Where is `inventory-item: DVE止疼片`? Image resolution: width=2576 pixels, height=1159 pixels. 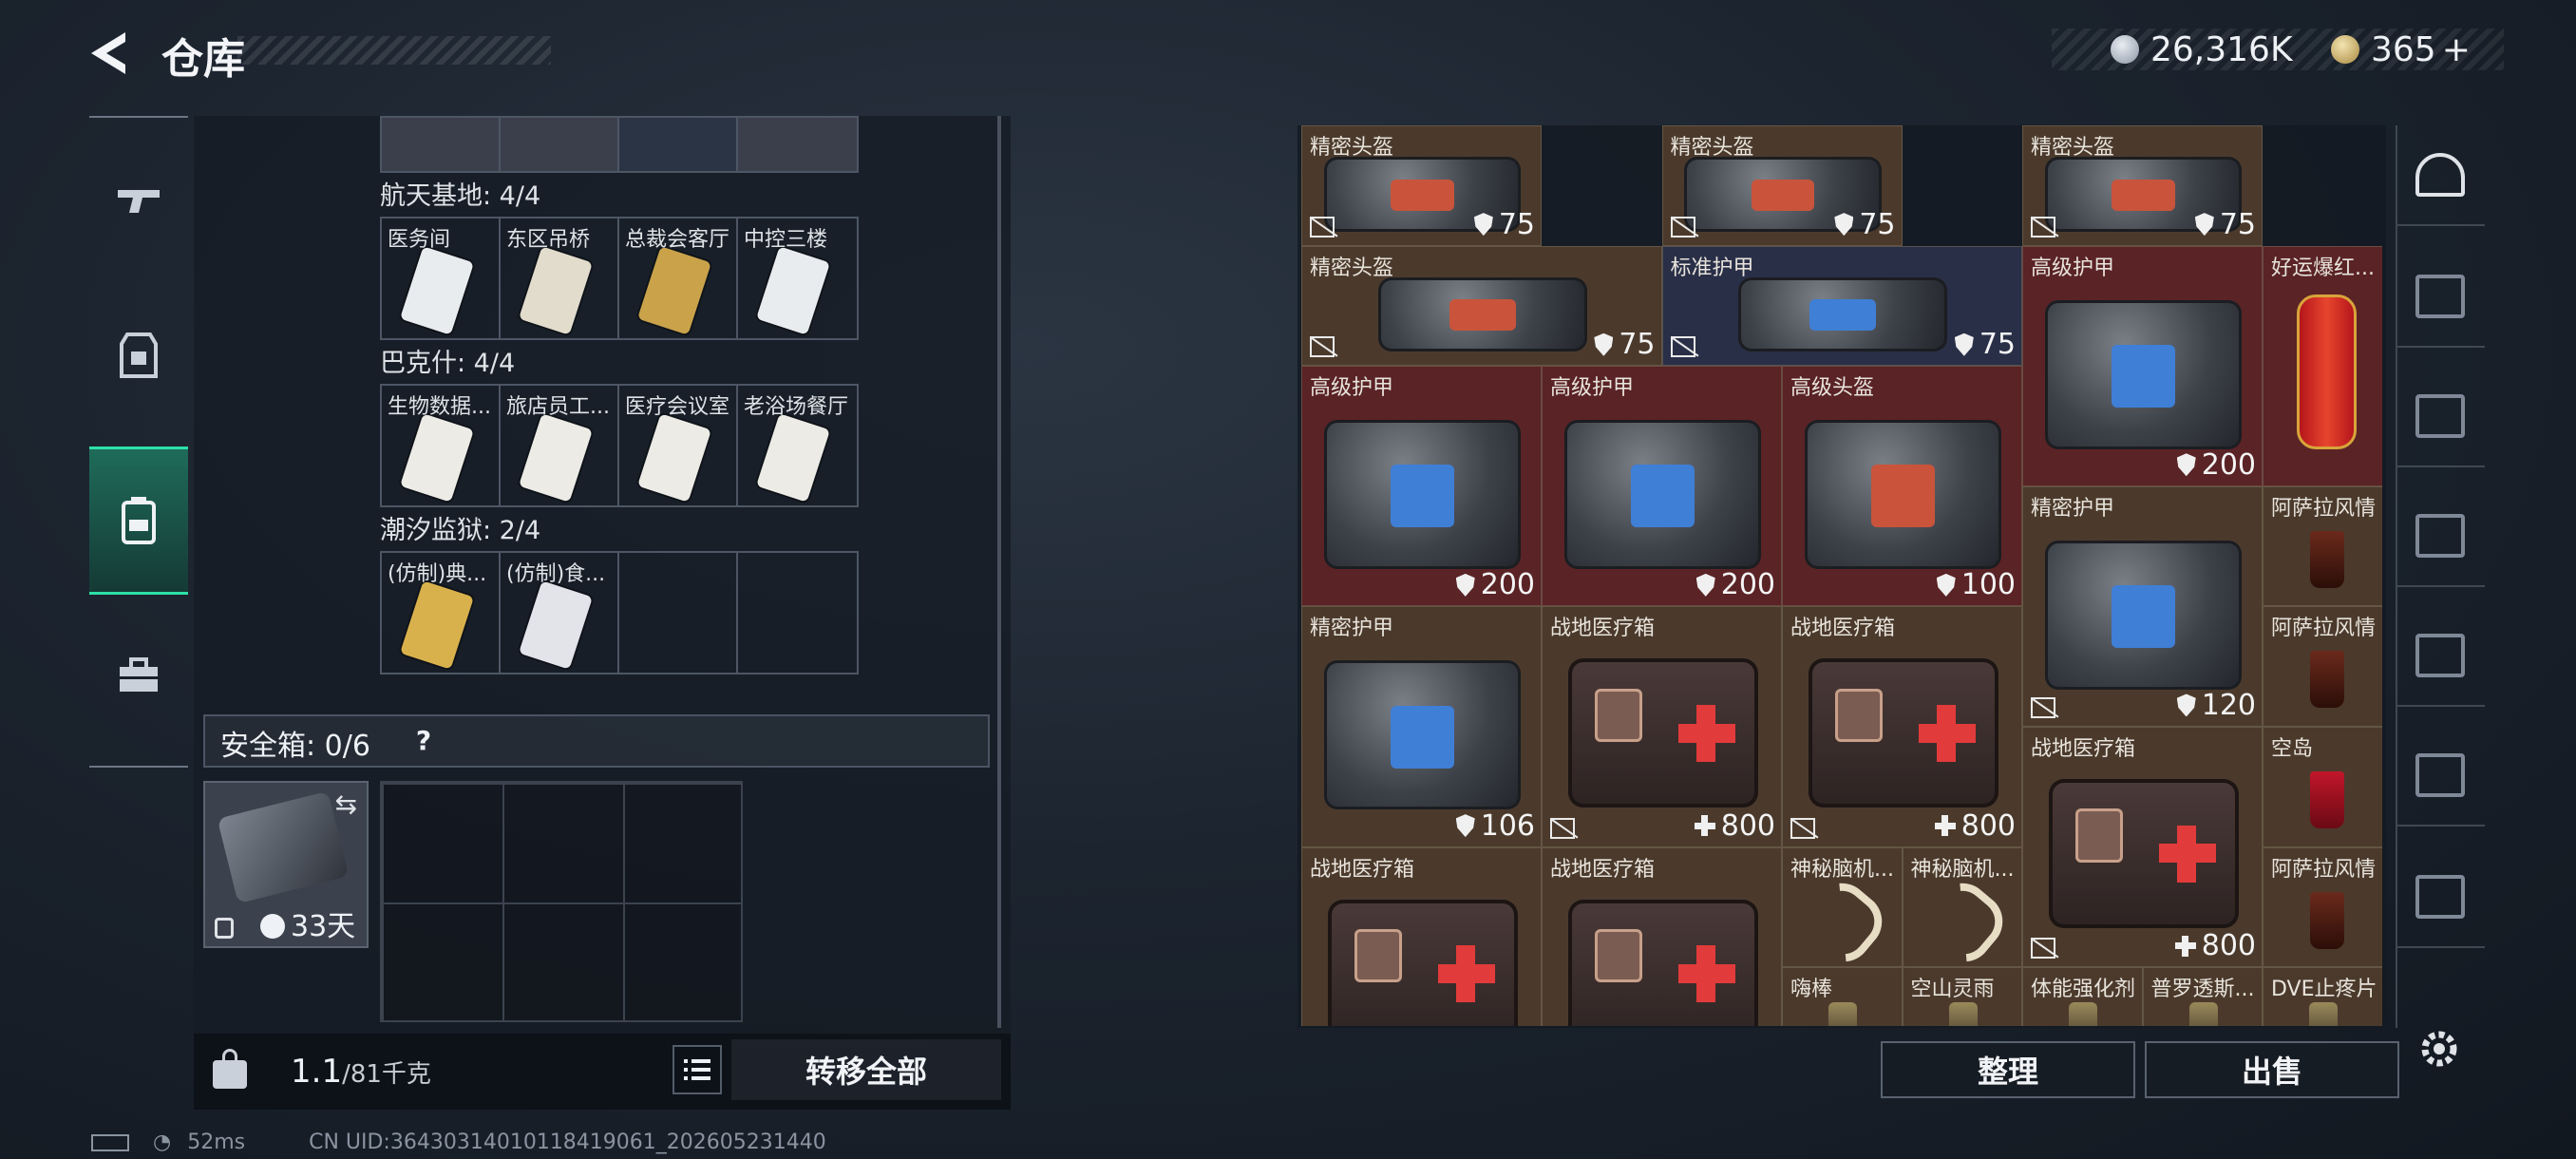
inventory-item: DVE止疼片 is located at coordinates (2322, 996).